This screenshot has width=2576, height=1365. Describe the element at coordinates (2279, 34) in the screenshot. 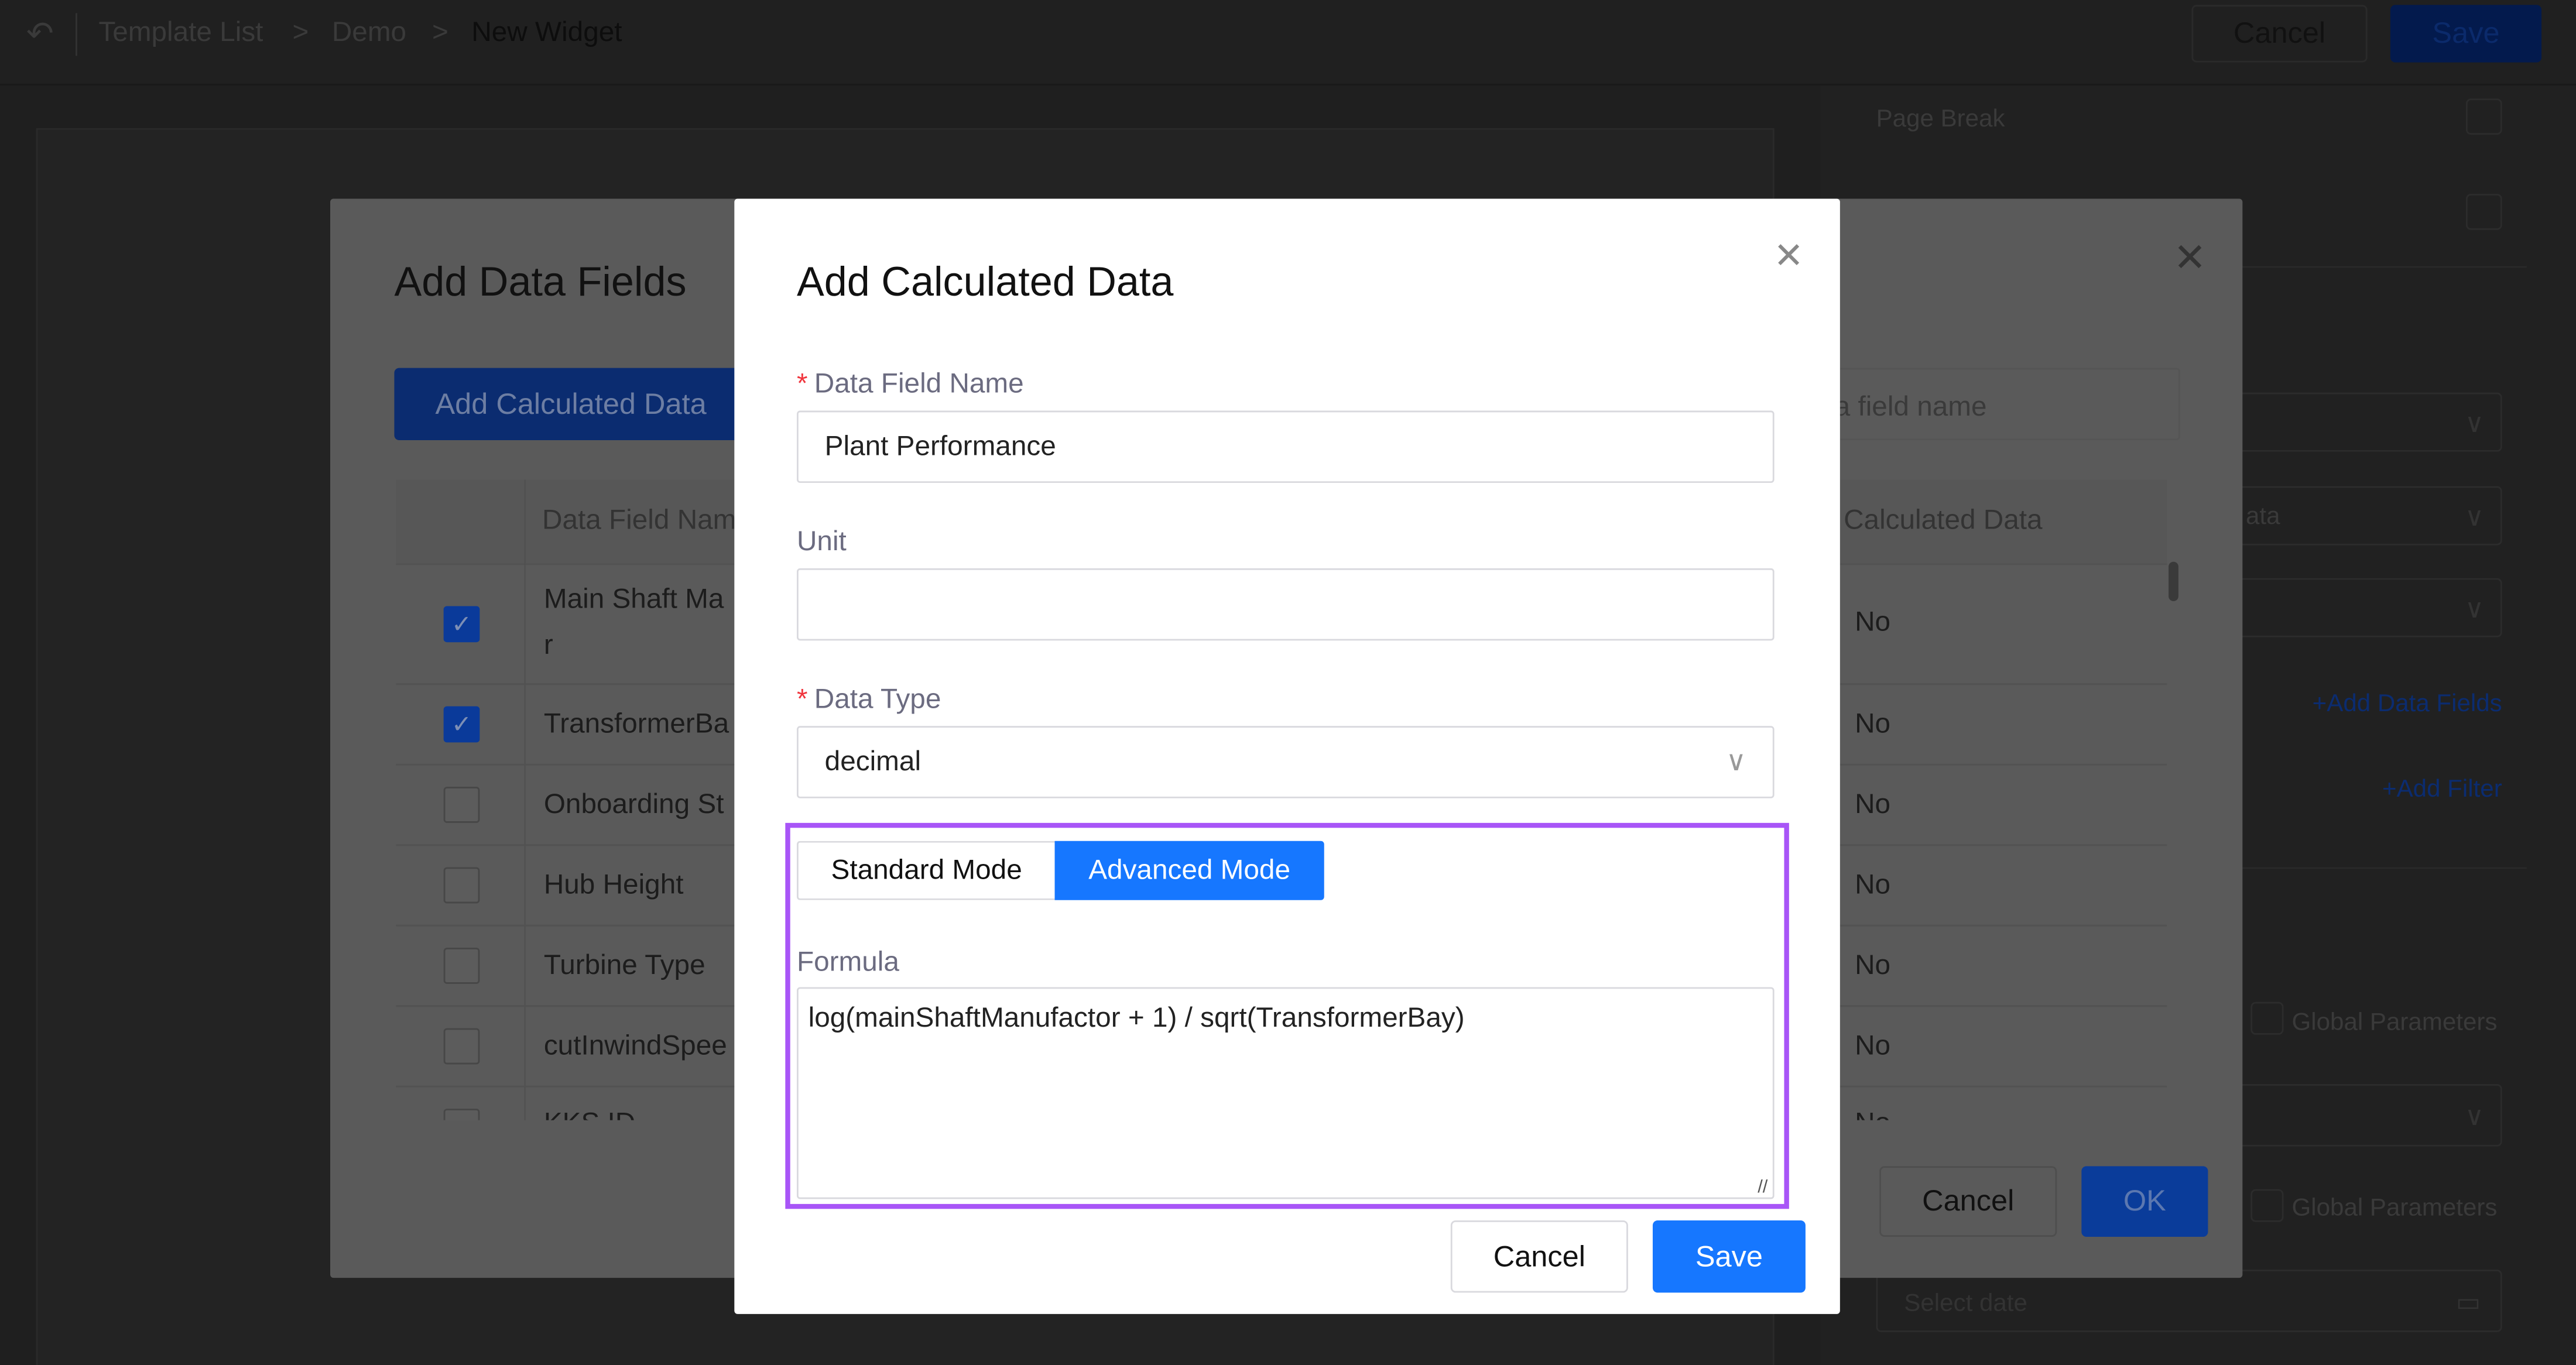

I see `header-cancel-button: Cancel` at that location.